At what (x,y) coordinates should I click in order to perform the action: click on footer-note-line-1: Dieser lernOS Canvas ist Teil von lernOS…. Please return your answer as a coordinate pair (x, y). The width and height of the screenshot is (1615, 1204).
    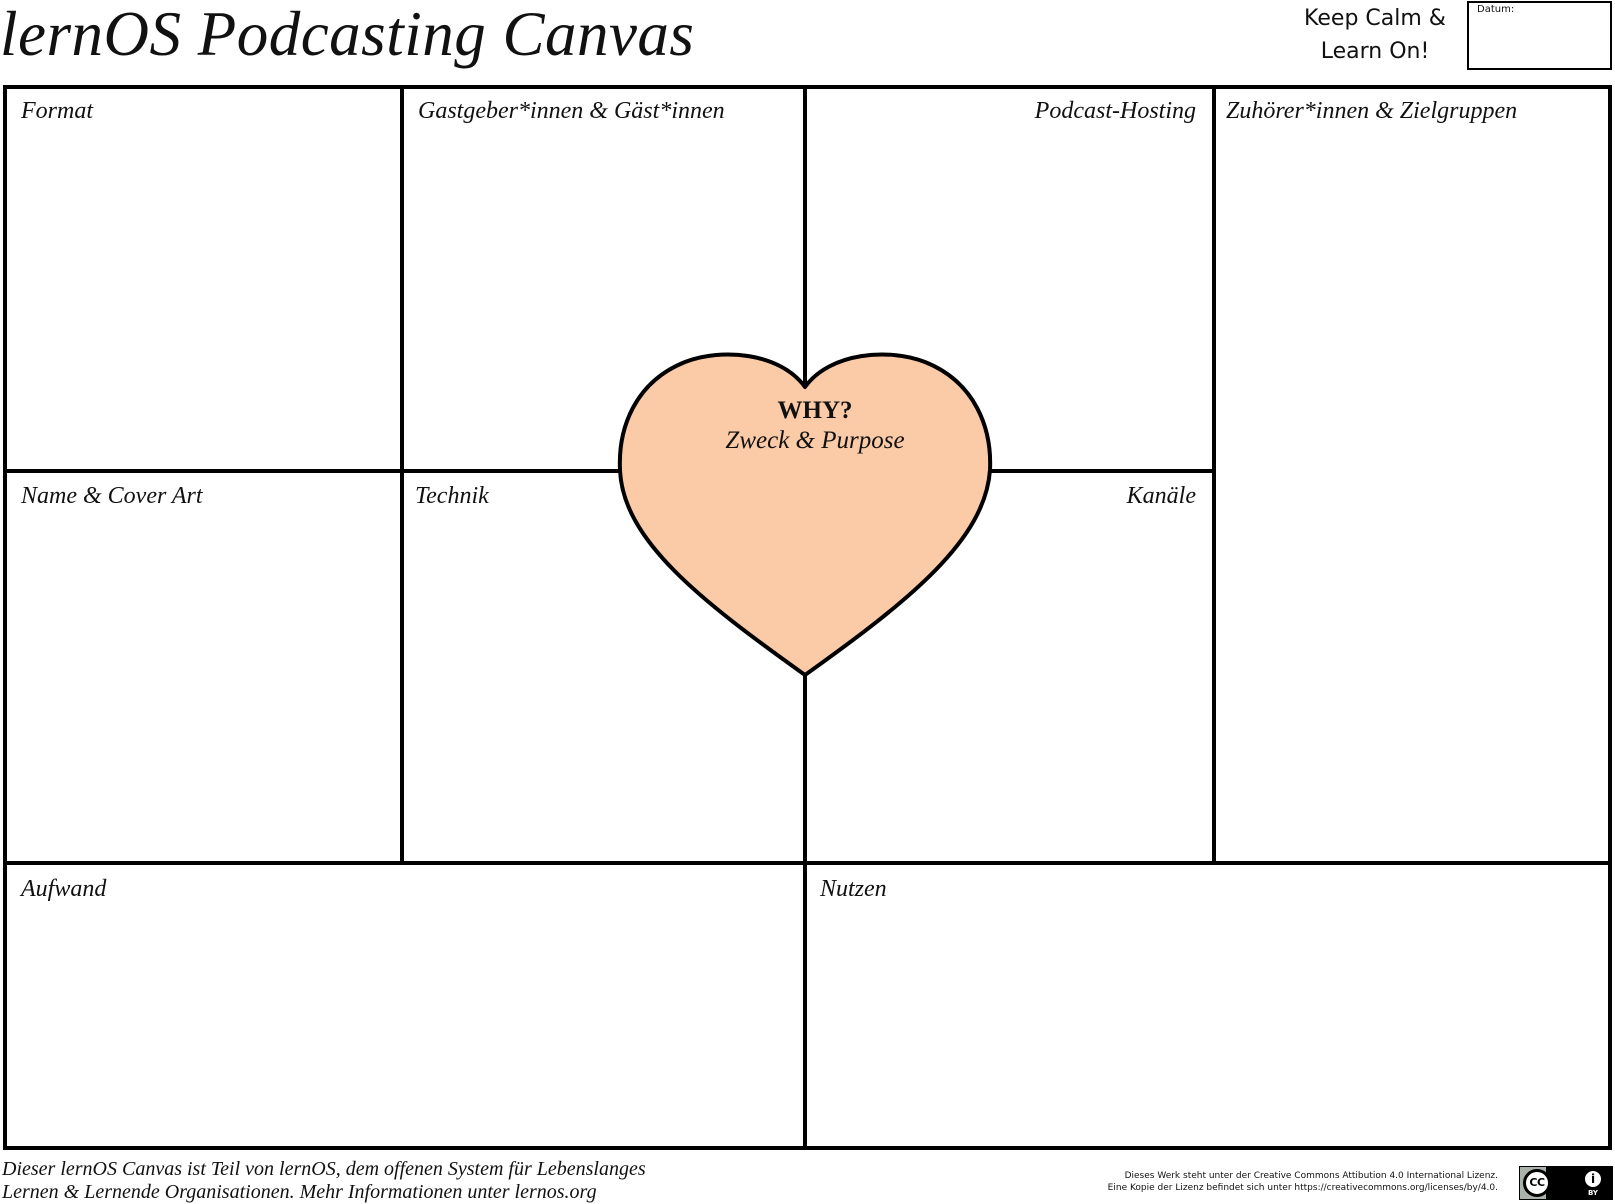
    Looking at the image, I should click on (324, 1169).